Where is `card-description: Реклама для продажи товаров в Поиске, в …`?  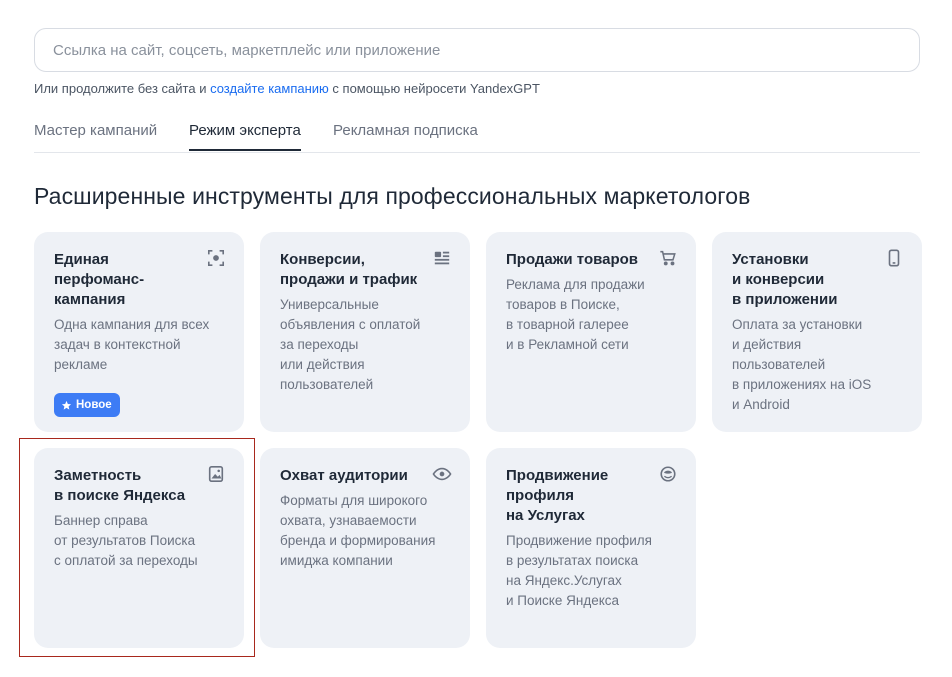
card-description: Реклама для продажи товаров в Поиске, в … is located at coordinates (575, 314).